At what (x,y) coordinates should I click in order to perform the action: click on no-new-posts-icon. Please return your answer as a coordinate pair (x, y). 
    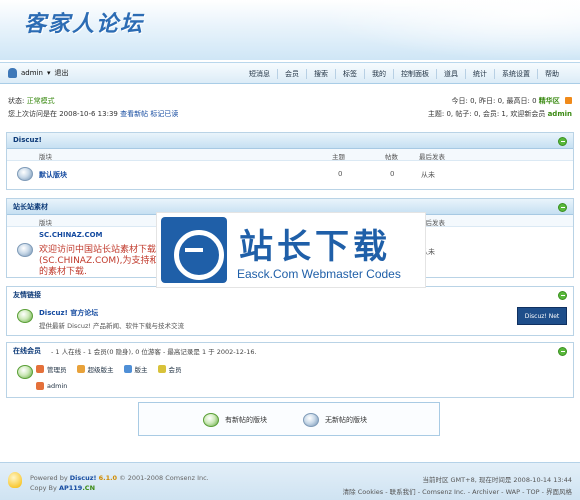
    Looking at the image, I should click on (311, 420).